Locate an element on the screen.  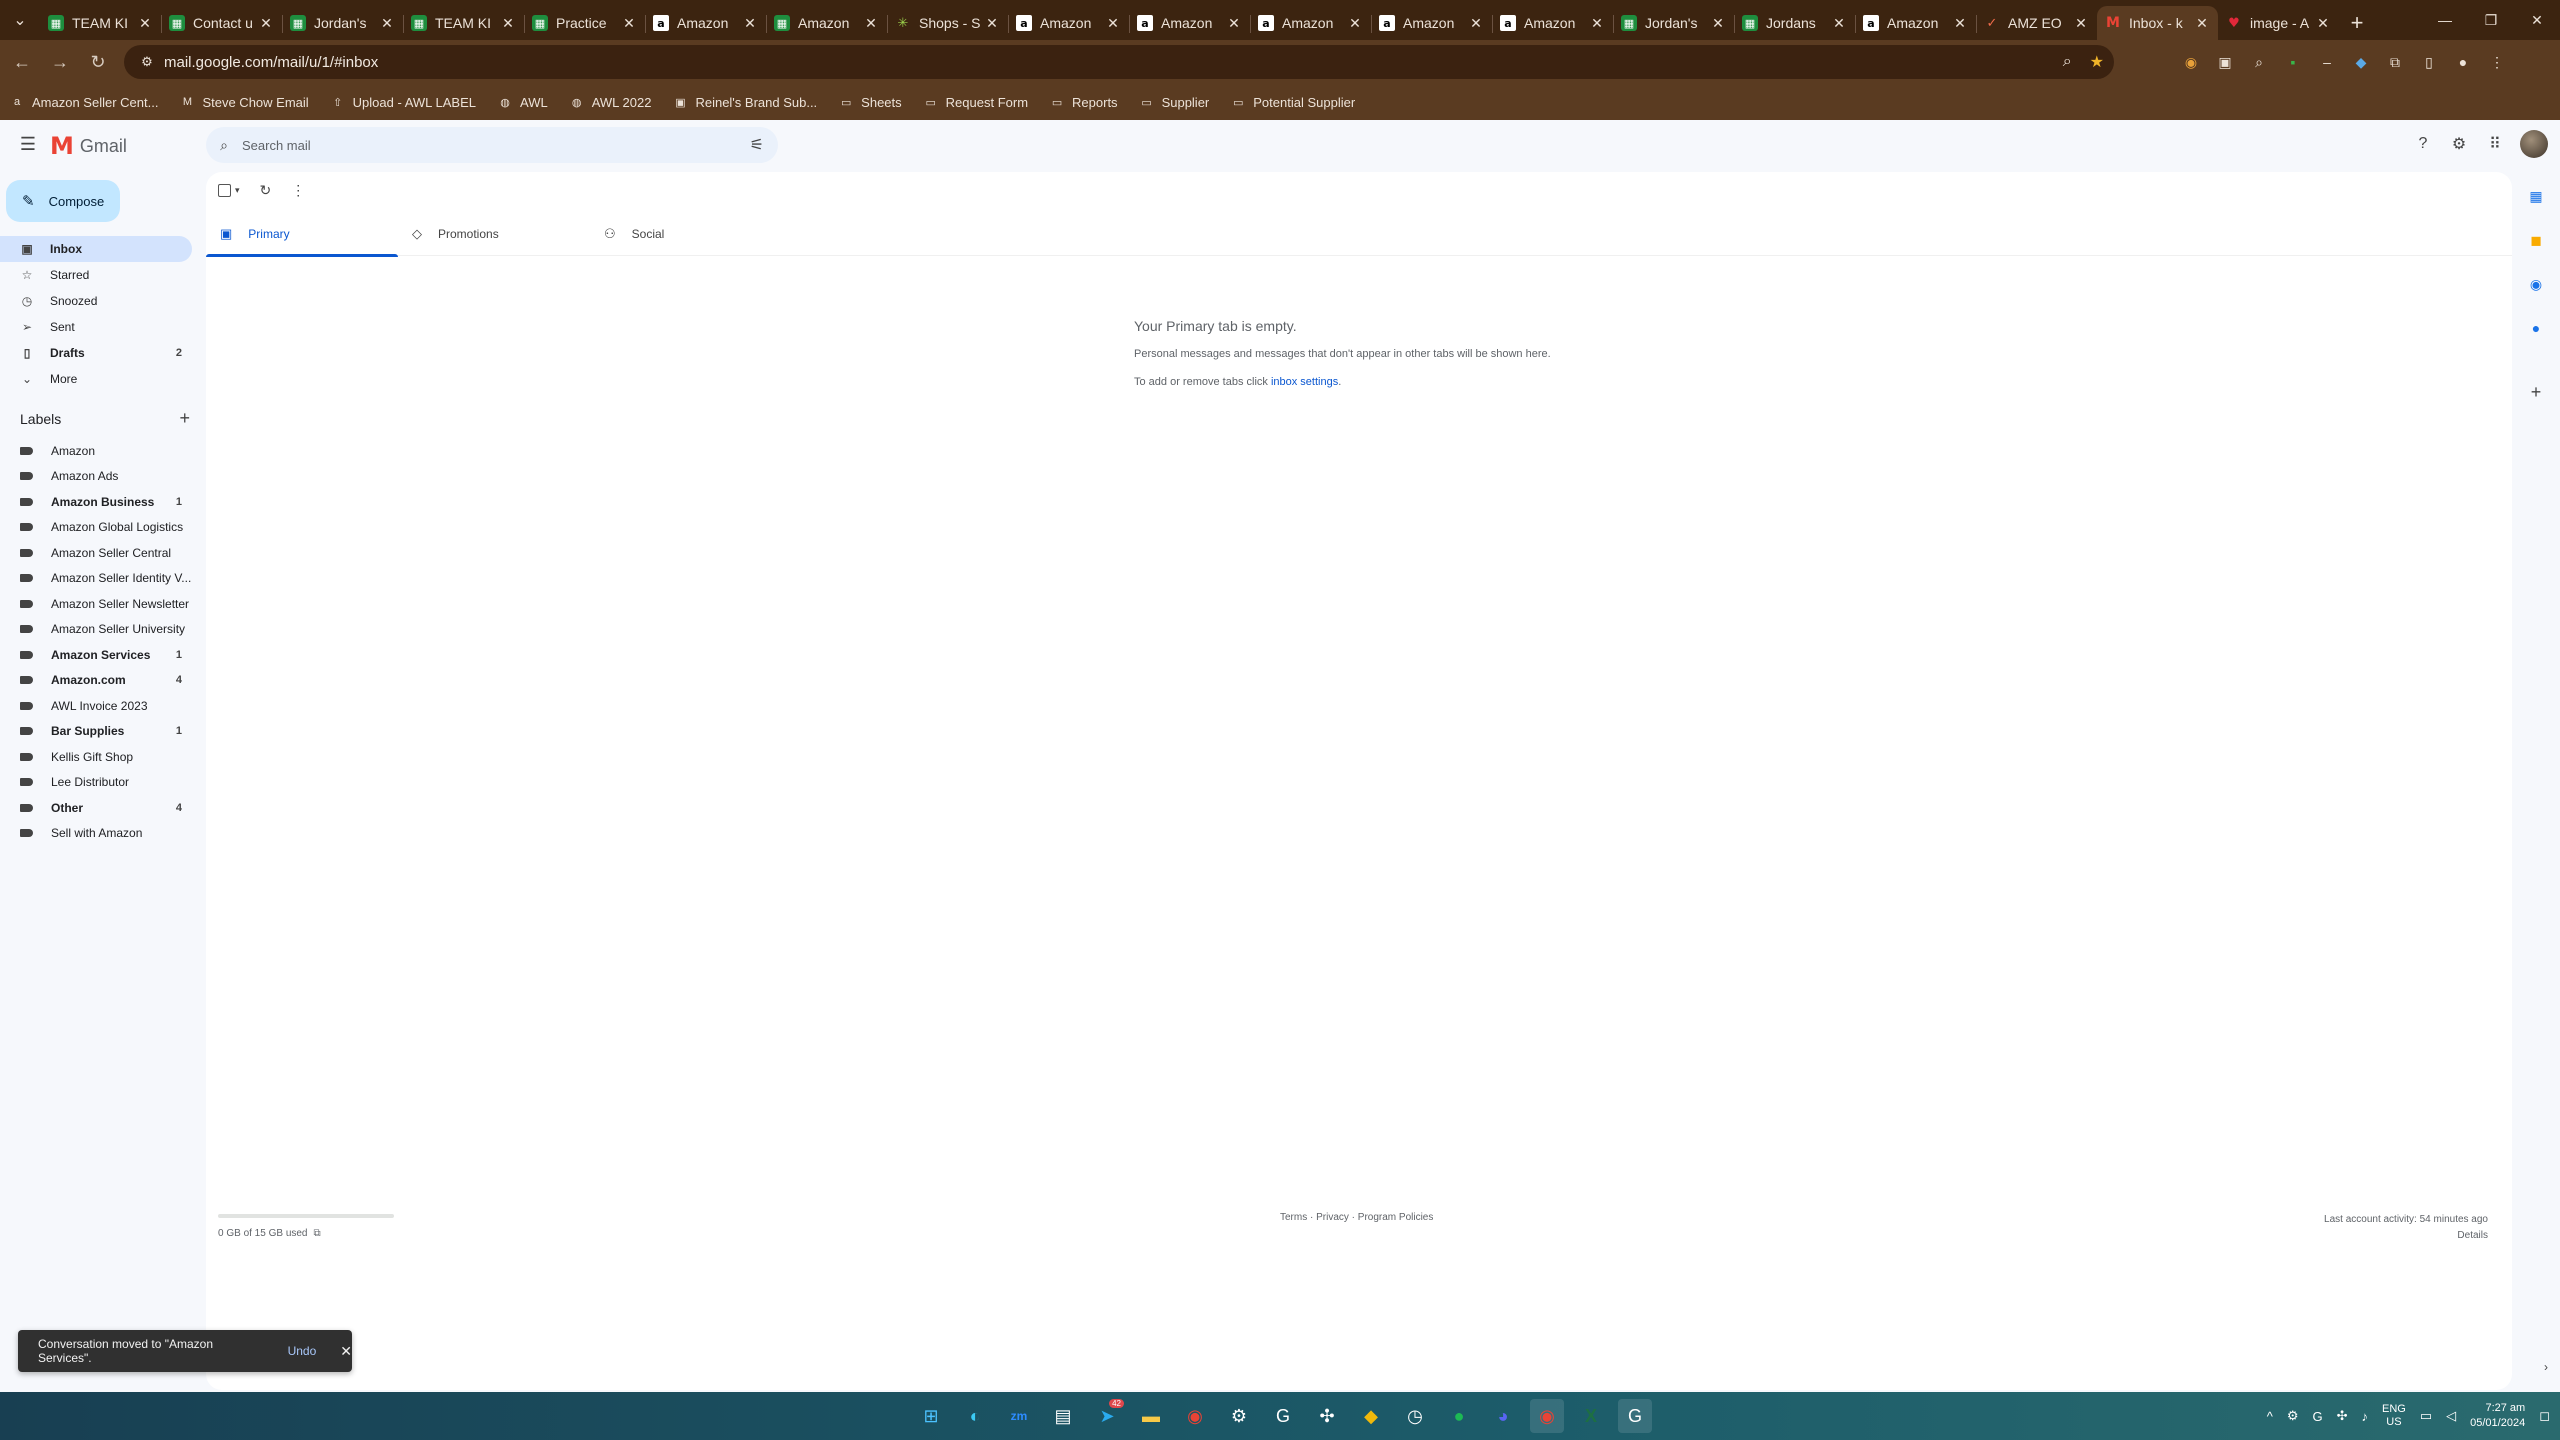
bookmark-star-icon: ★ is located at coordinates (2097, 62).